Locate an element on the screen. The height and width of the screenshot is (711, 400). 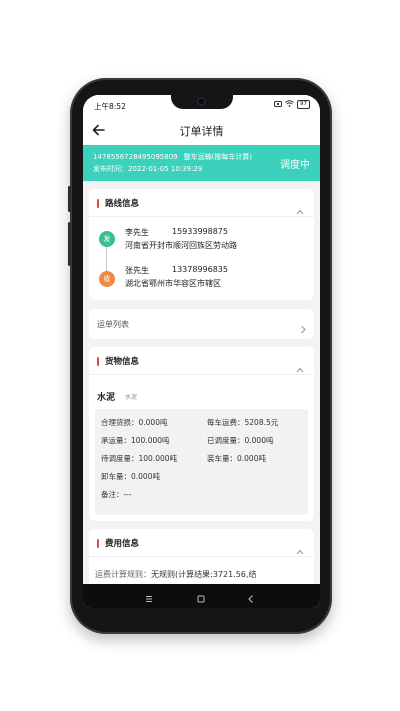
receiver-phone: 13378996835 is located at coordinates (200, 269).